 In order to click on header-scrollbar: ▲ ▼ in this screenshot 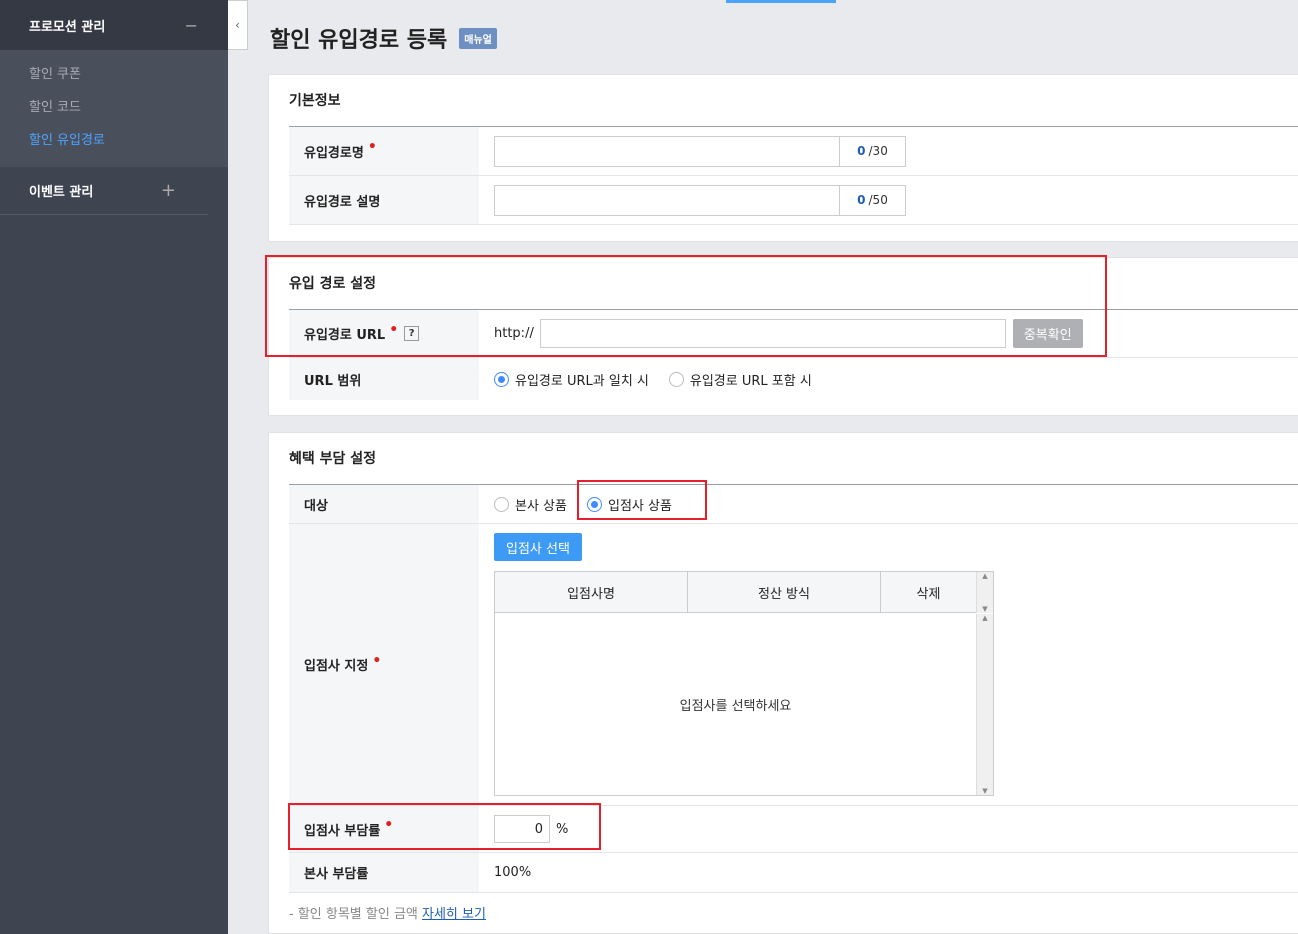, I will do `click(984, 592)`.